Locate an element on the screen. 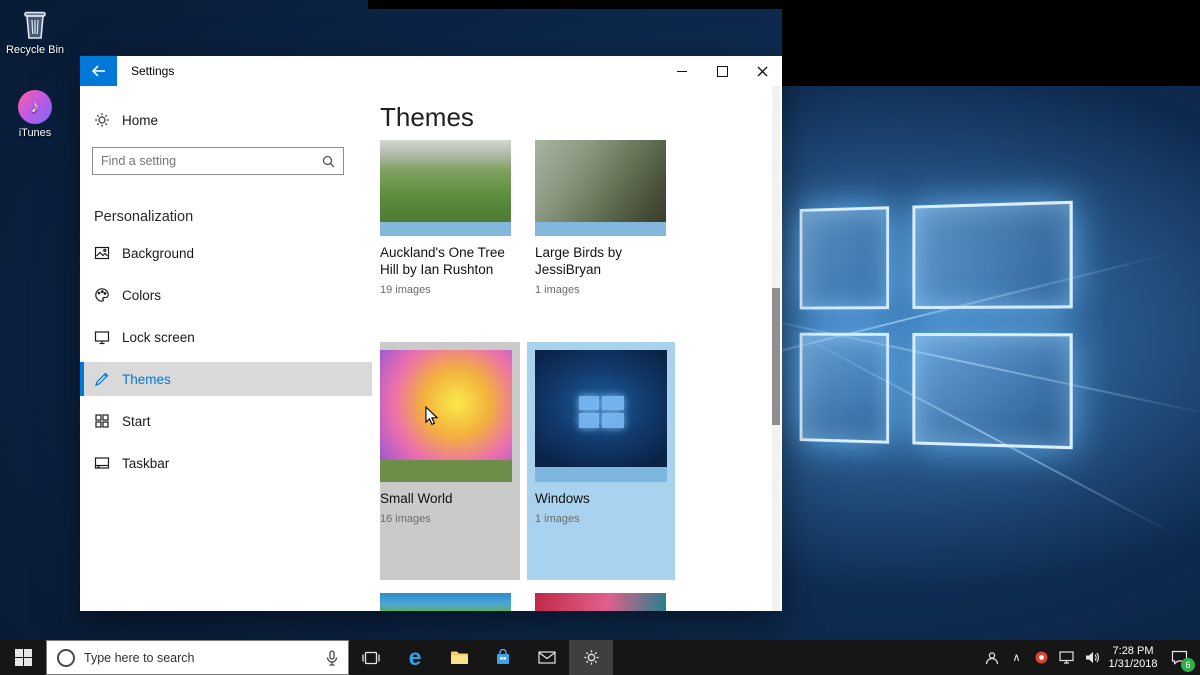  system-tray: ∧ 7:28 PM 1/31/2018 6 is located at coordinates (1089, 657).